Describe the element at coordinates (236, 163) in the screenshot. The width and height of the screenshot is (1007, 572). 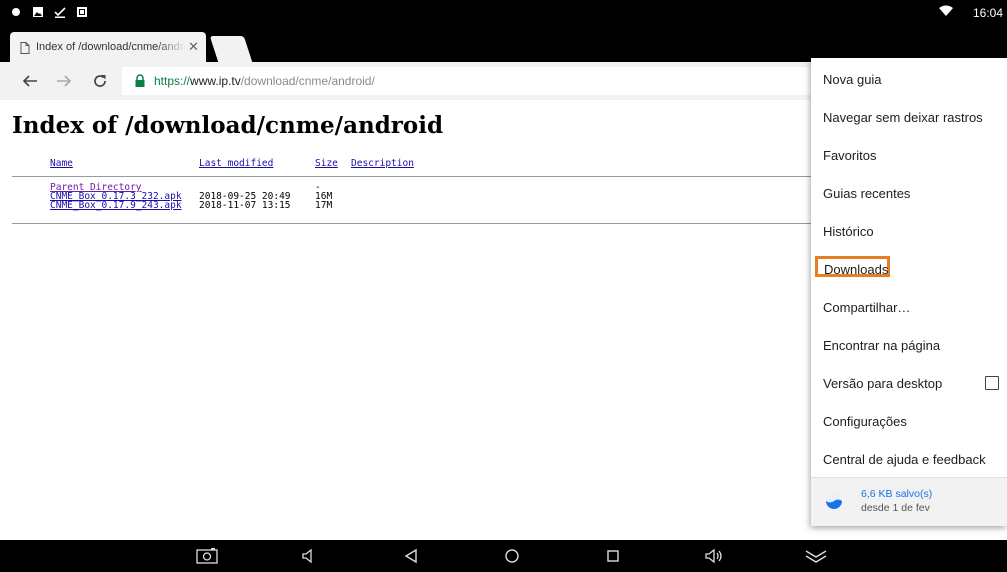
I see `column-last-modified-link: Last modified` at that location.